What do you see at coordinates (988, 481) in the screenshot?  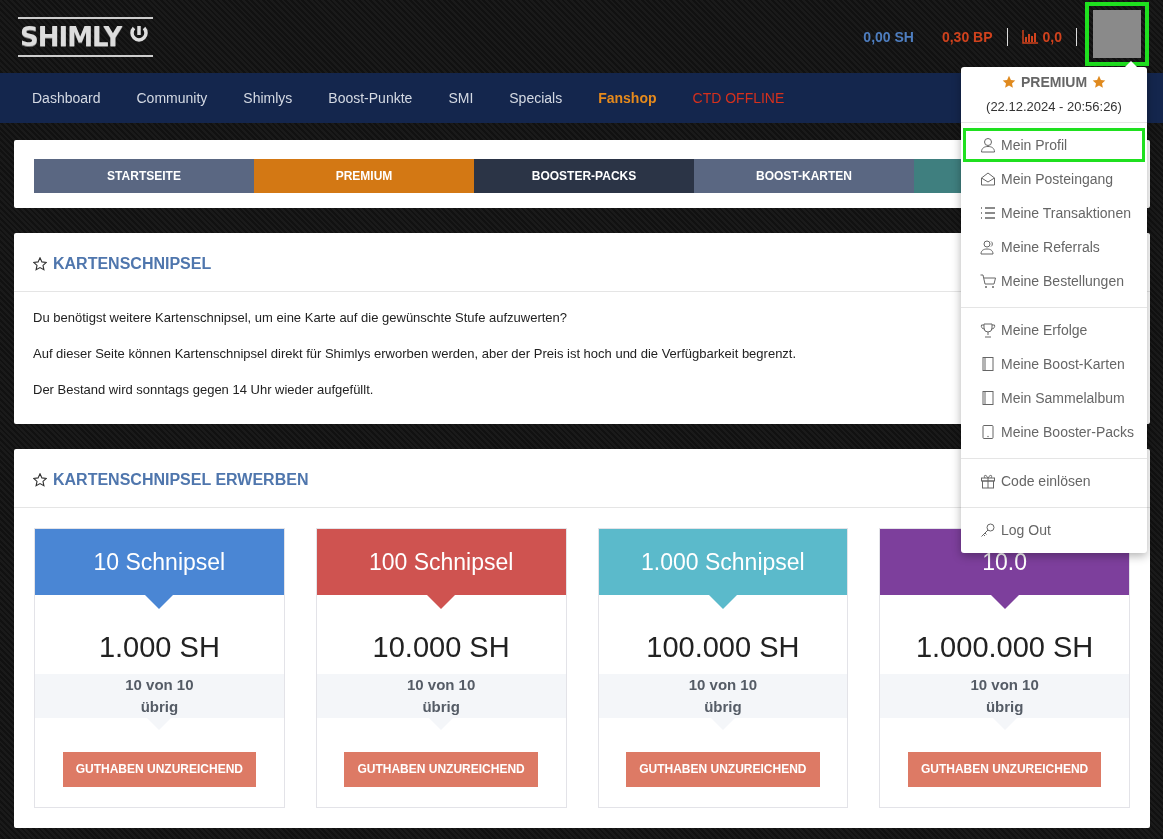 I see `gift-icon` at bounding box center [988, 481].